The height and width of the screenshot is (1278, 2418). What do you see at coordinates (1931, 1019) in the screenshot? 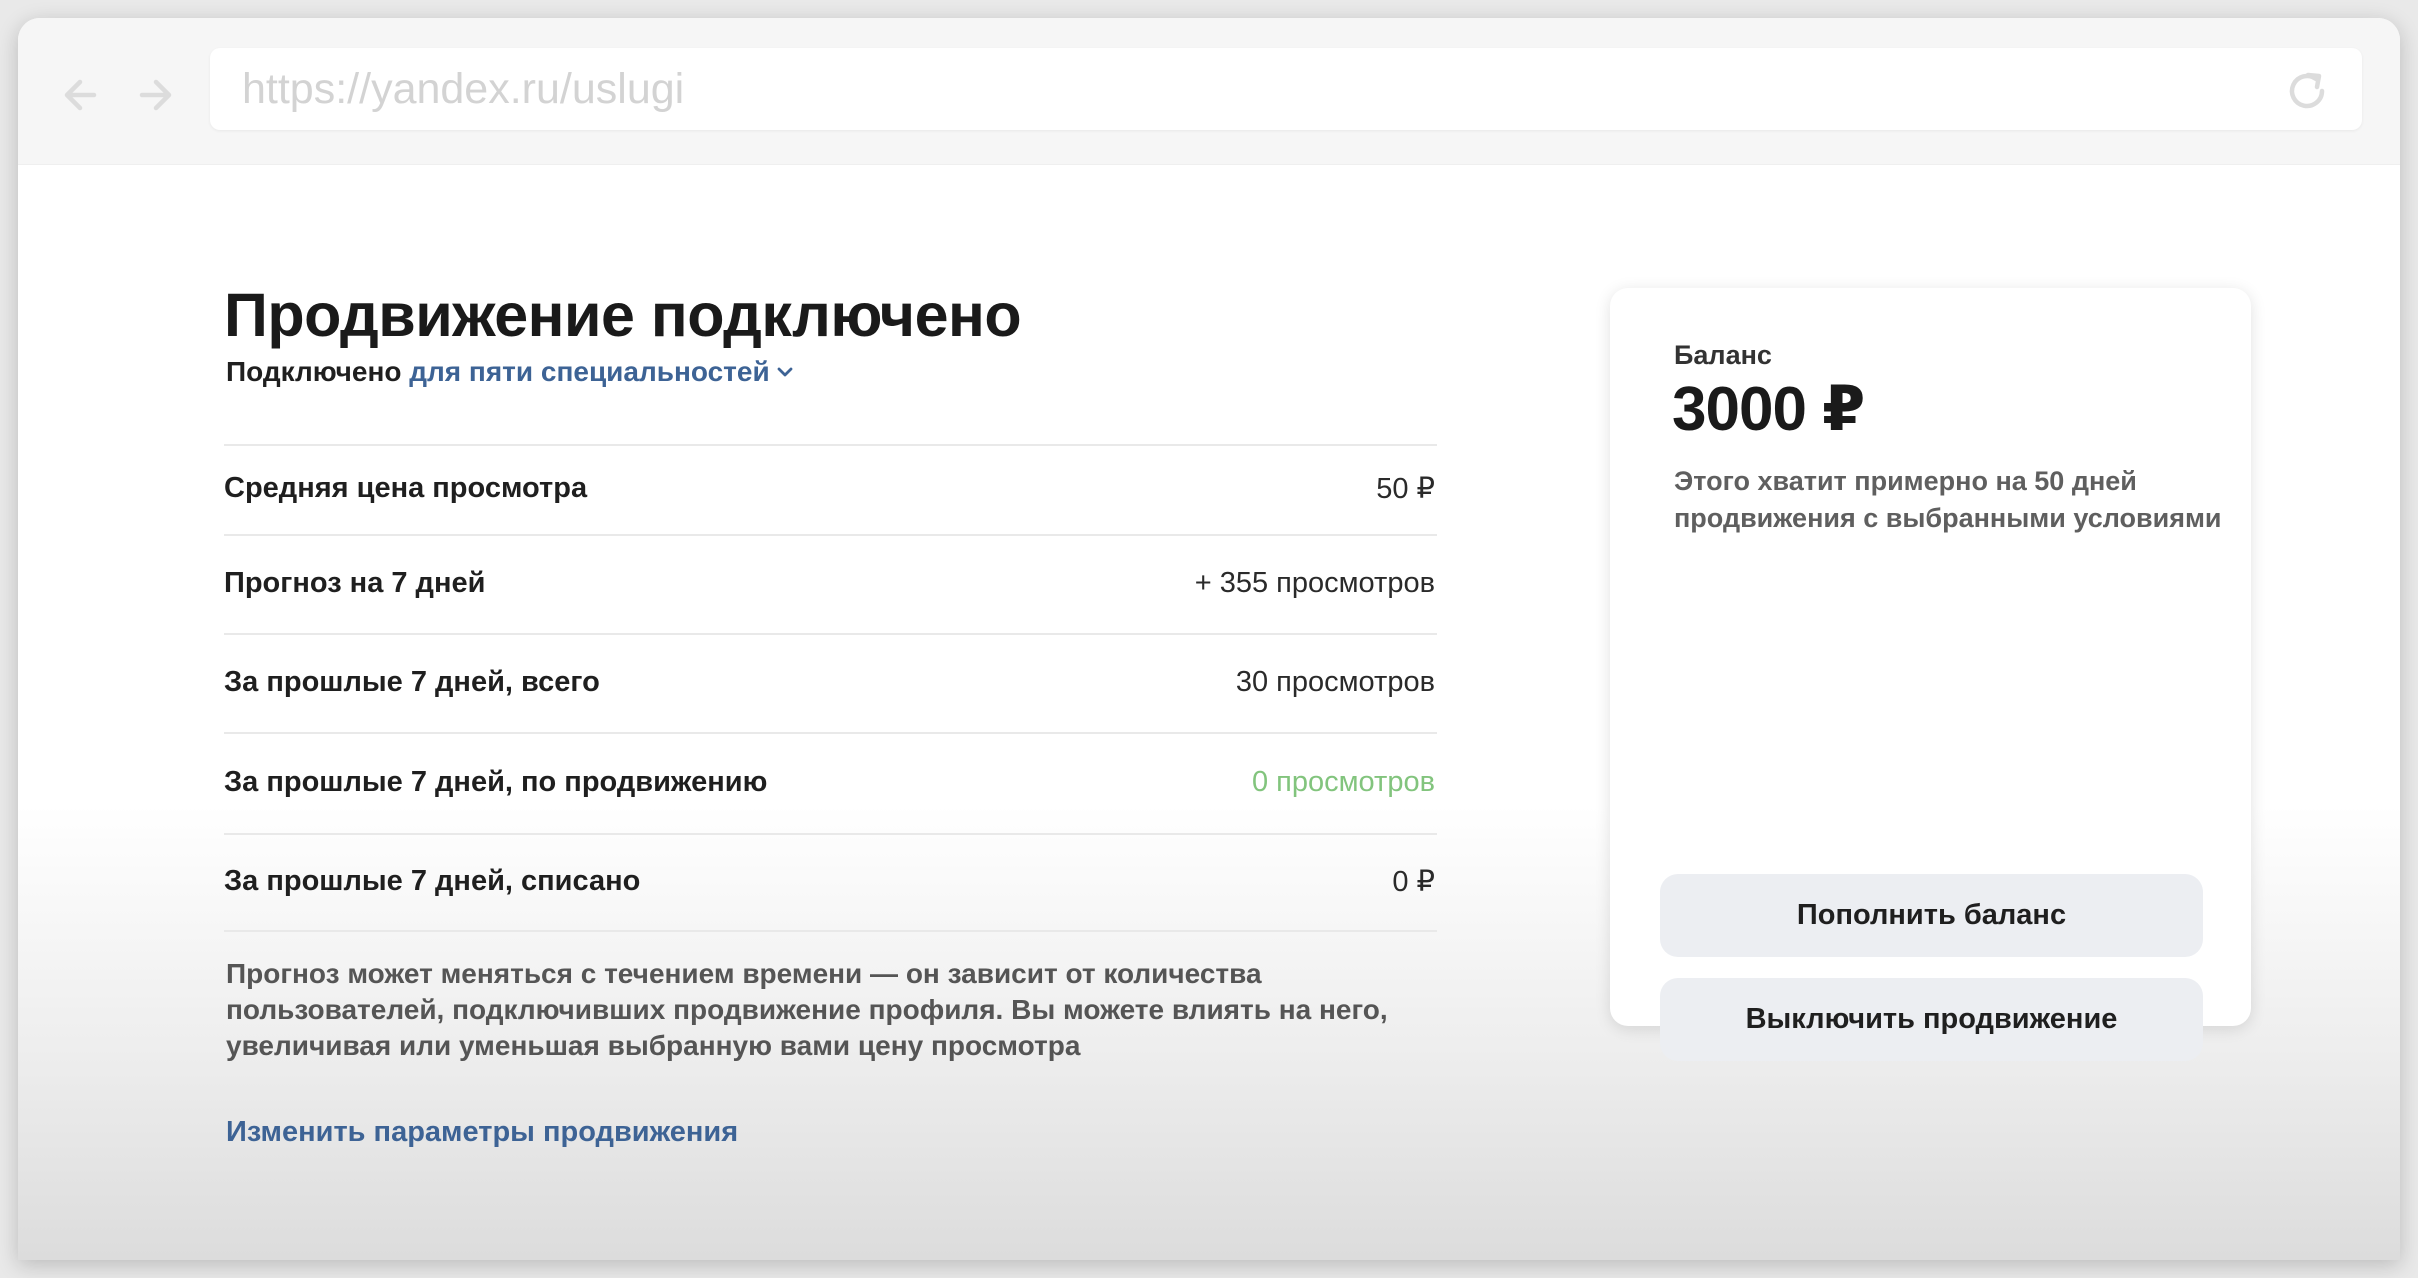
I see `disable-promotion-button: Выключить продвижение` at bounding box center [1931, 1019].